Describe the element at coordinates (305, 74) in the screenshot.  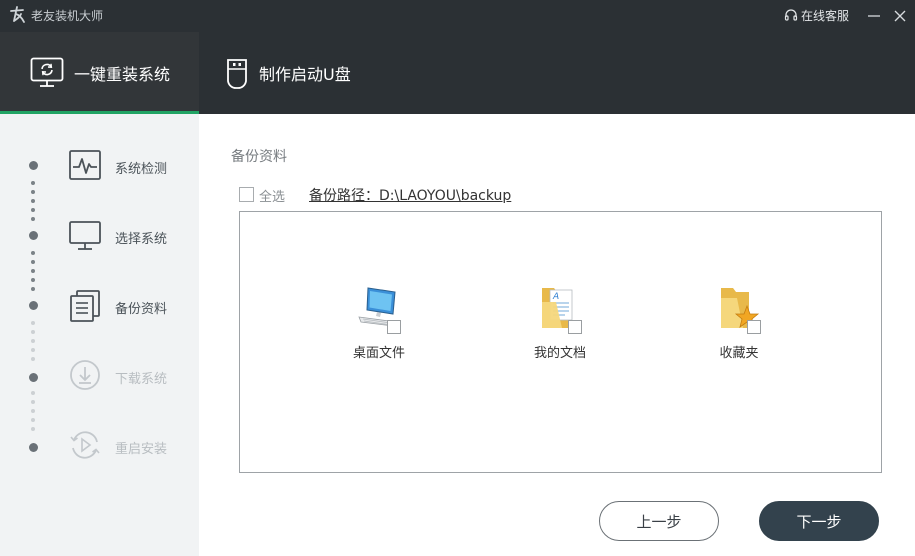
I see `tab-label: 制作启动U盘` at that location.